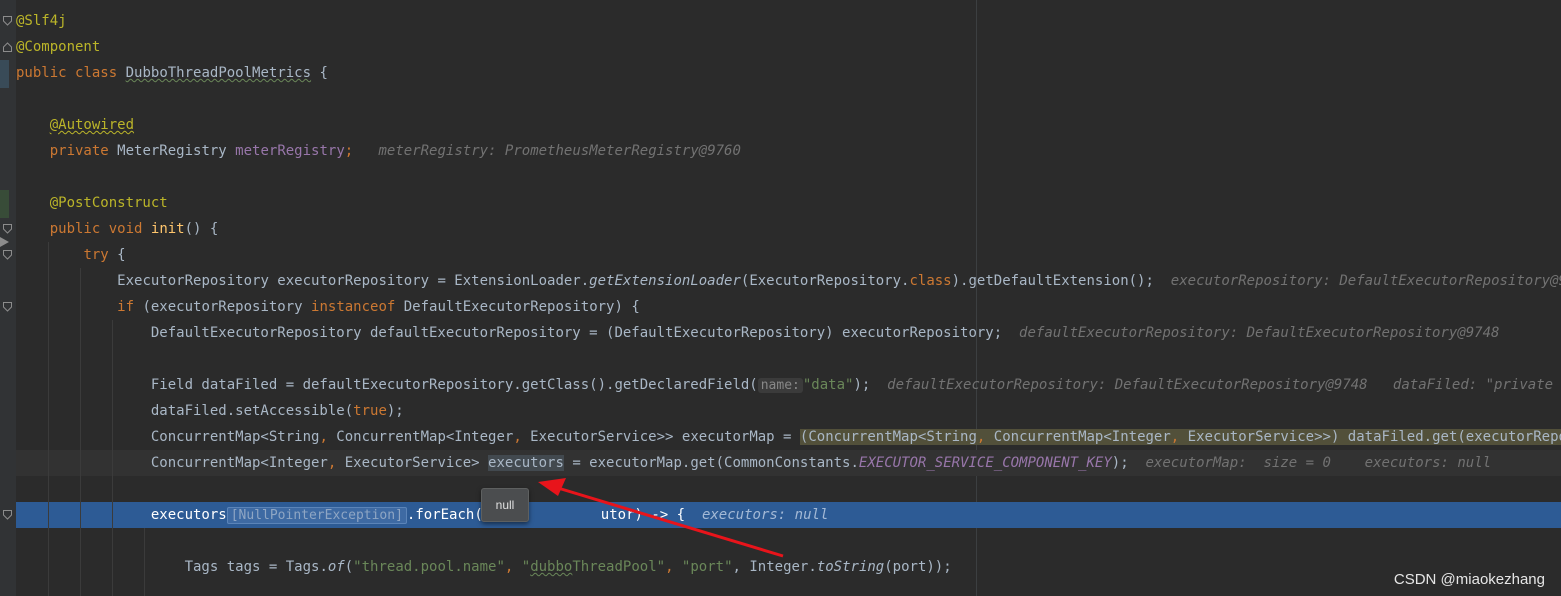 The width and height of the screenshot is (1561, 596). Describe the element at coordinates (92, 125) in the screenshot. I see `annotation-token: @Autowired` at that location.